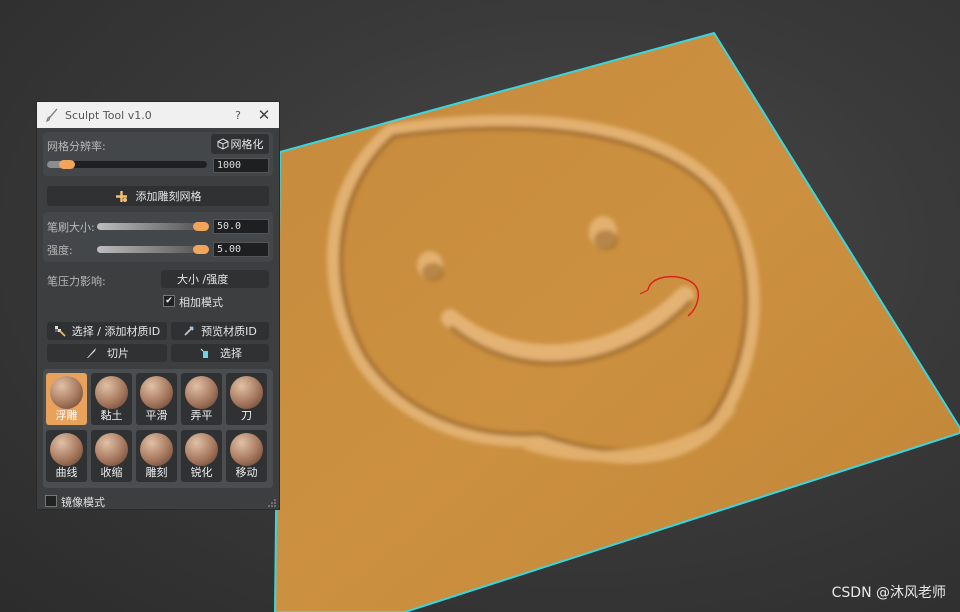 The image size is (960, 612). What do you see at coordinates (156, 392) in the screenshot?
I see `smooth-brush-icon` at bounding box center [156, 392].